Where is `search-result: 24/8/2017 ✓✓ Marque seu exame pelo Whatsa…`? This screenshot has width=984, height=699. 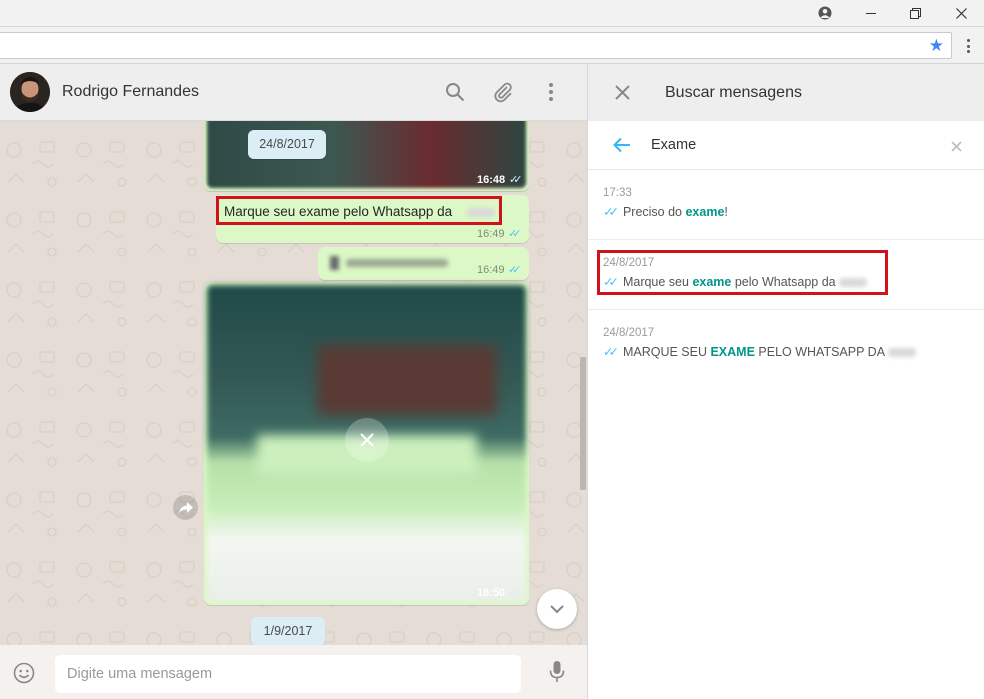 search-result: 24/8/2017 ✓✓ Marque seu exame pelo Whatsa… is located at coordinates (786, 275).